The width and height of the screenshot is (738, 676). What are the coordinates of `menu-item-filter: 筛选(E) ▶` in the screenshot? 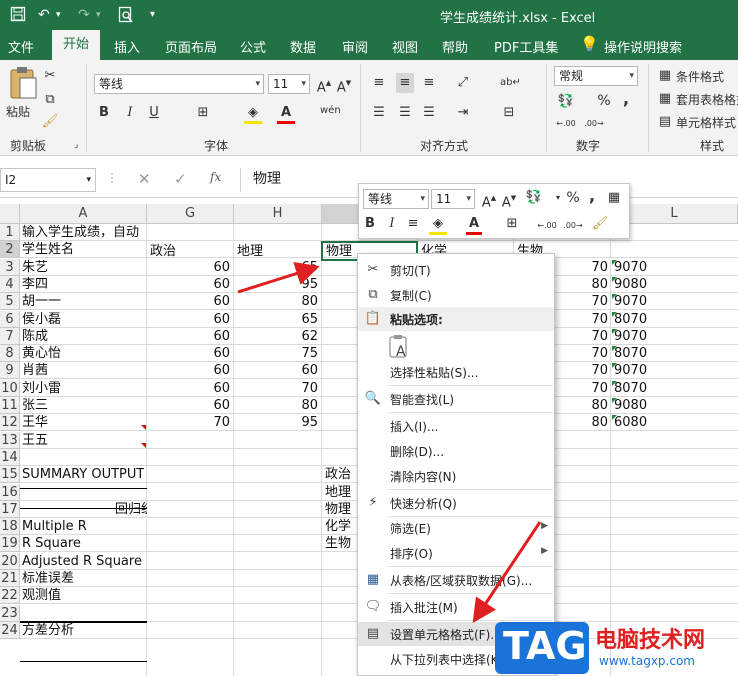 It's located at (456, 528).